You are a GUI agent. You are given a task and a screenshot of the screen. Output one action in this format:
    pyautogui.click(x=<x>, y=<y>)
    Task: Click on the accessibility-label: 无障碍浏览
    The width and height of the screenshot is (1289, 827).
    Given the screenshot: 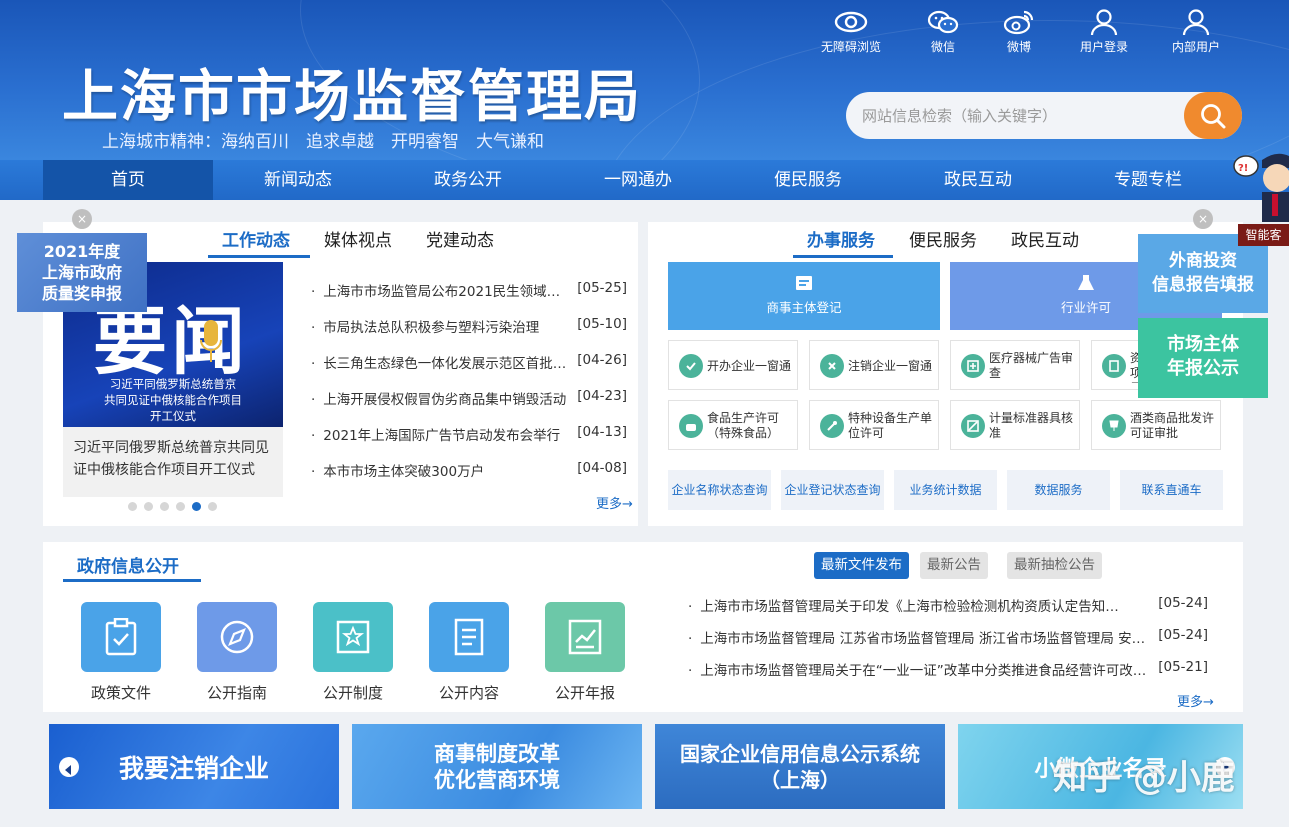 What is the action you would take?
    pyautogui.click(x=850, y=47)
    